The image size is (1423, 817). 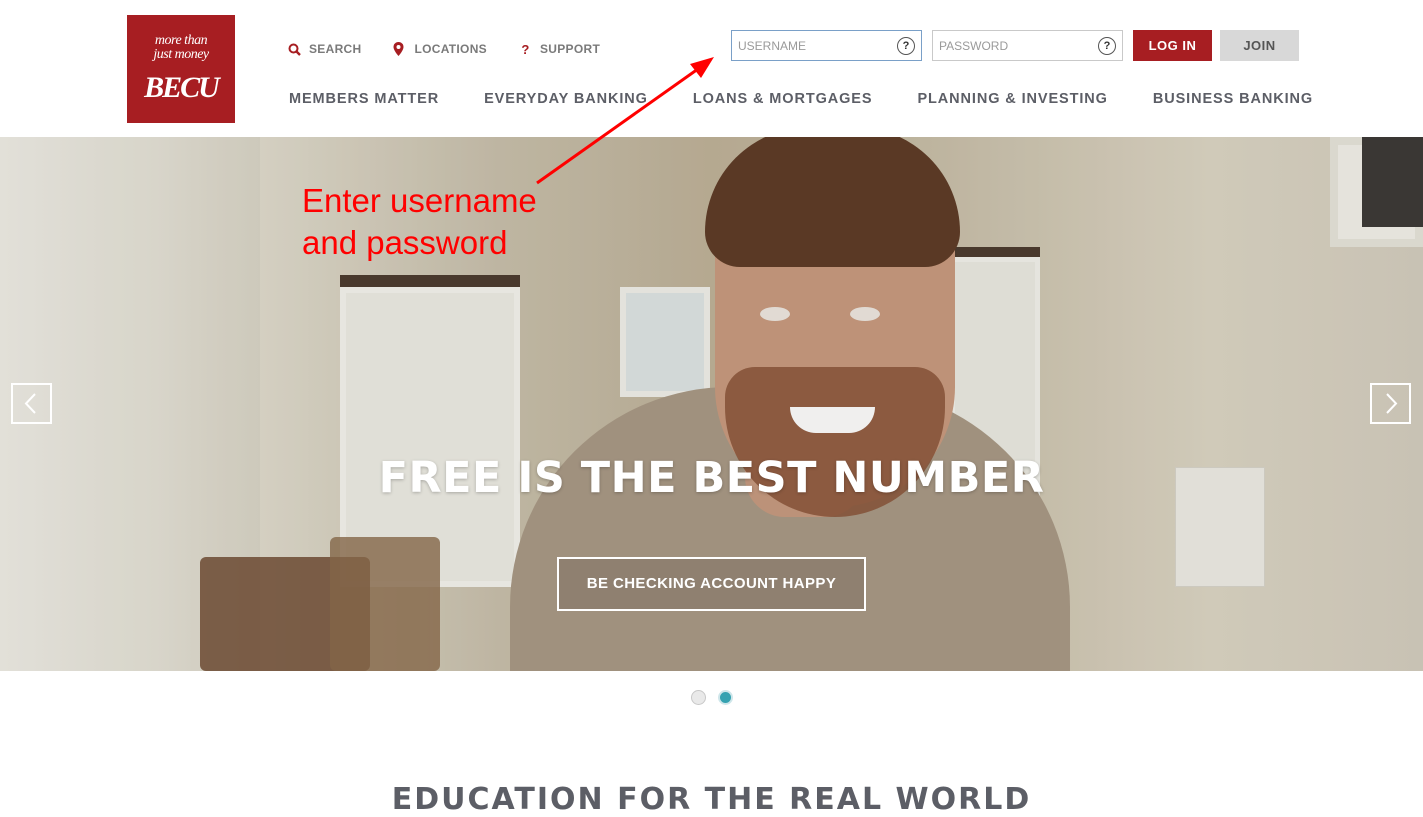 I want to click on nav-planning-investing: PLANNING & INVESTING, so click(x=1012, y=99).